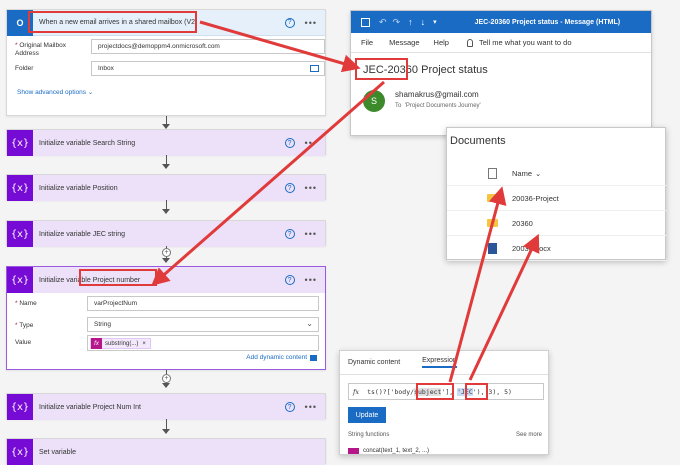 Image resolution: width=680 pixels, height=465 pixels. I want to click on see-more-link: See more, so click(529, 435).